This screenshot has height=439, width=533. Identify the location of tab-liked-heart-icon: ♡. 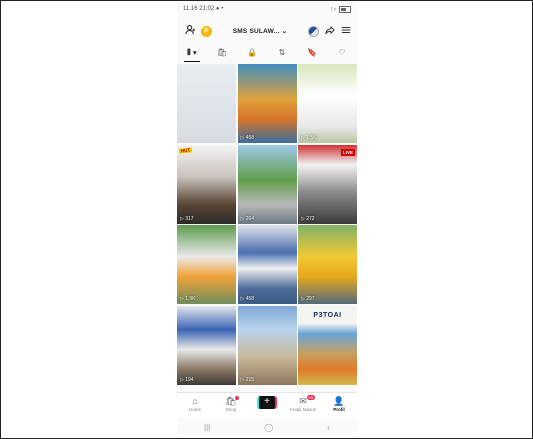
(342, 54).